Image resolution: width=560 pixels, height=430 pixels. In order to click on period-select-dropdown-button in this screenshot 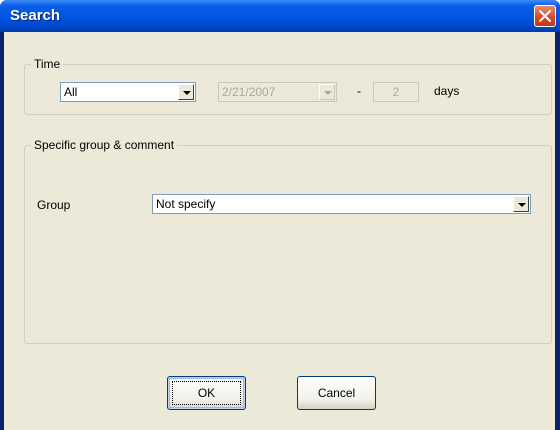, I will do `click(186, 92)`.